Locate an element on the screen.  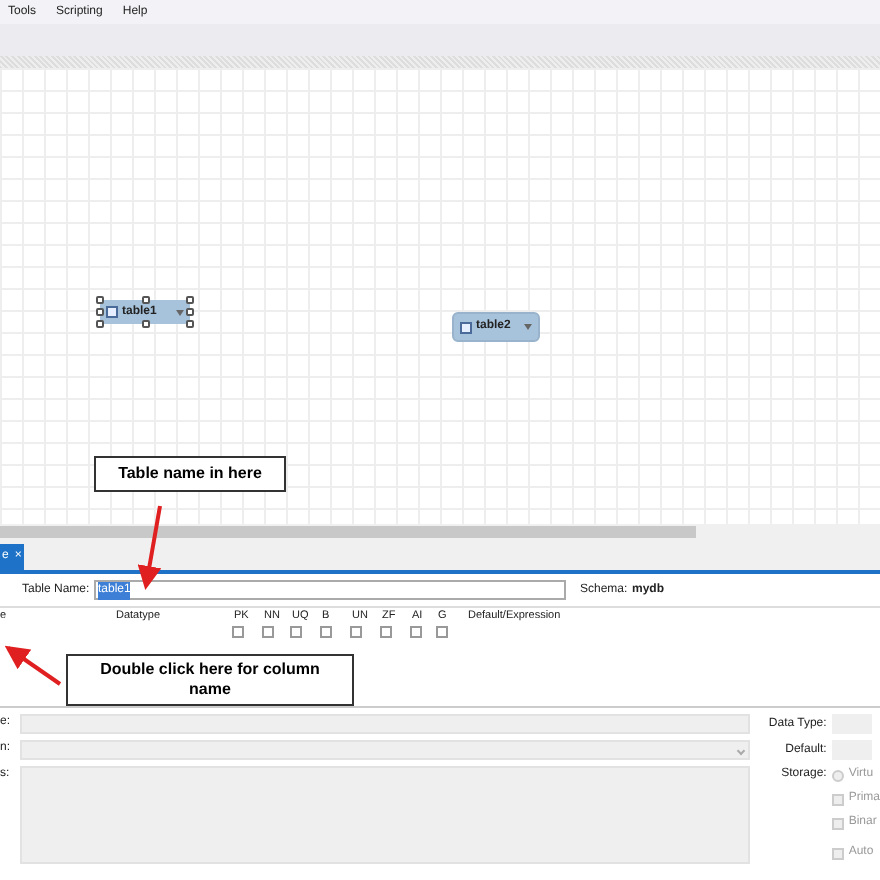
callout-text: Table name in here is located at coordinates (190, 474).